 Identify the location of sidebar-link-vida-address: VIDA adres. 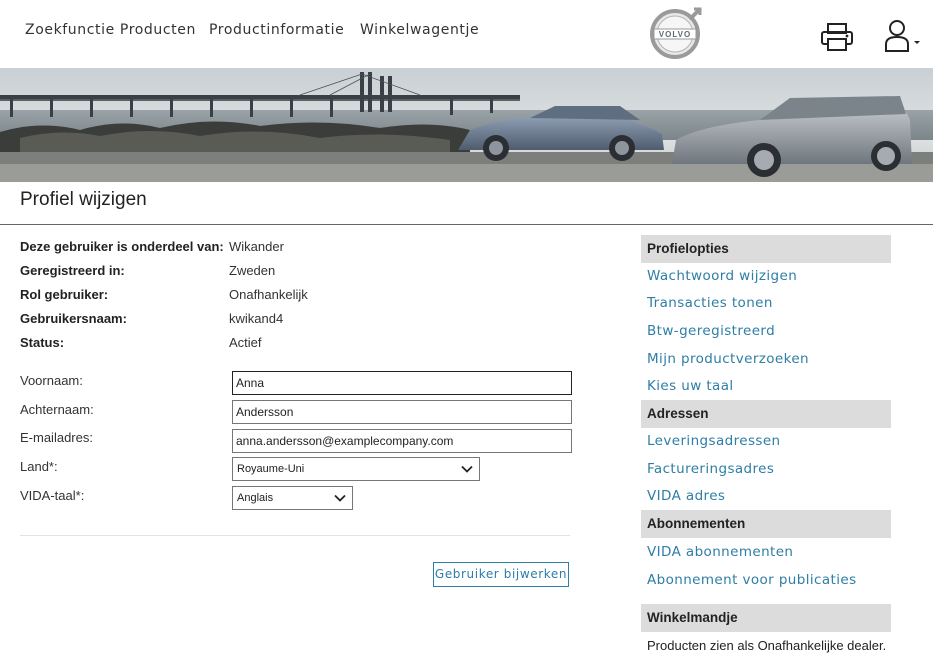
(686, 496).